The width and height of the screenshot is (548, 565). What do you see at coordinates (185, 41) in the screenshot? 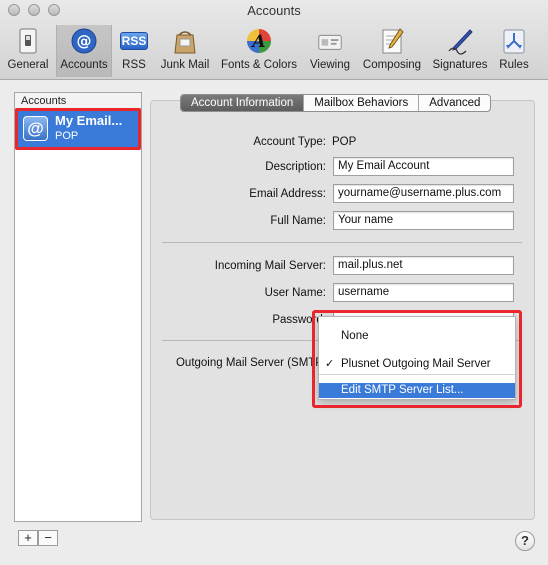
I see `junk-mail-icon` at bounding box center [185, 41].